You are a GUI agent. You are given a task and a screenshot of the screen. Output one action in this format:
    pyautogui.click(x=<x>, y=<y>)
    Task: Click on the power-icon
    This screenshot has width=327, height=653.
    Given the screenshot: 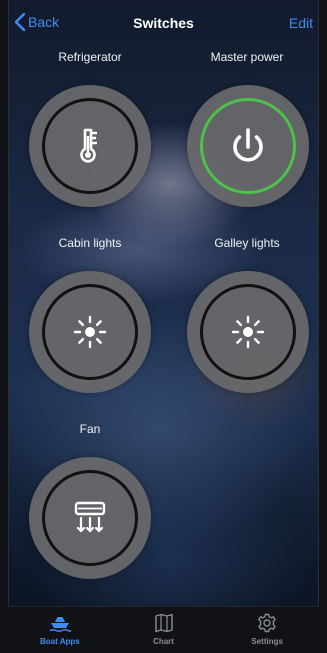 What is the action you would take?
    pyautogui.click(x=248, y=145)
    